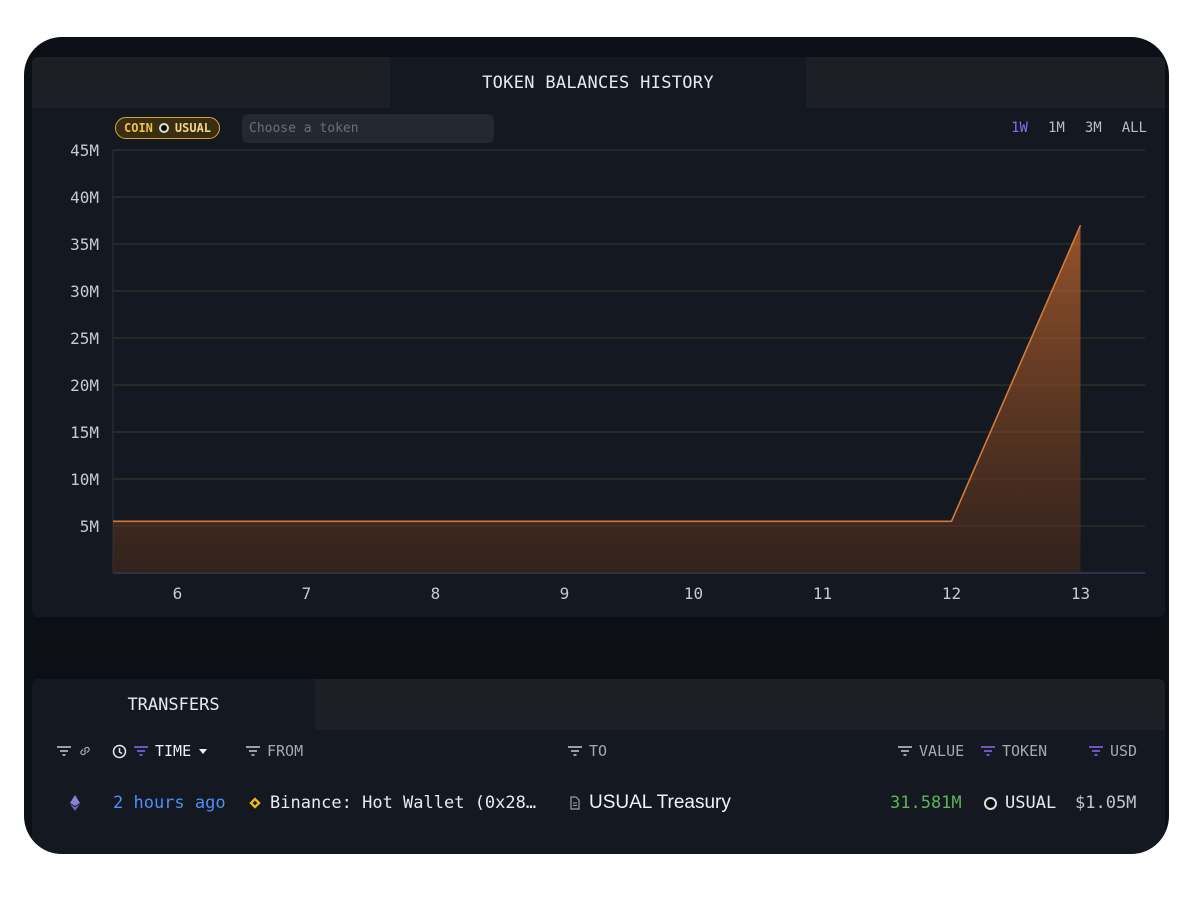 The width and height of the screenshot is (1200, 909). Describe the element at coordinates (173, 704) in the screenshot. I see `tab-transfers: TRANSFERS` at that location.